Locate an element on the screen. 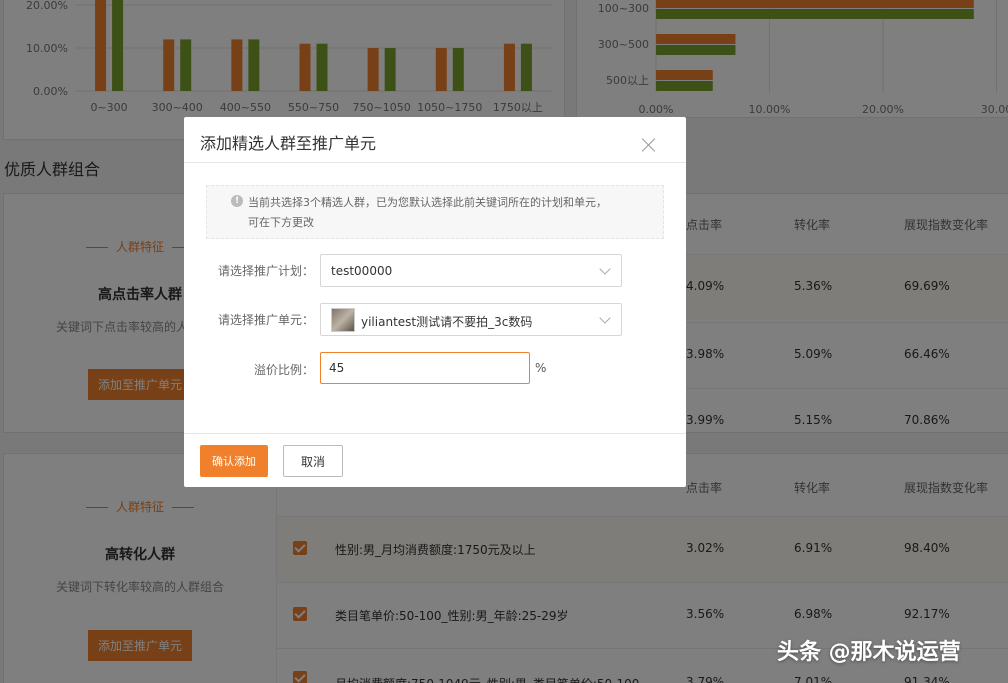 The image size is (1008, 683). plan-select: test00000 is located at coordinates (471, 270).